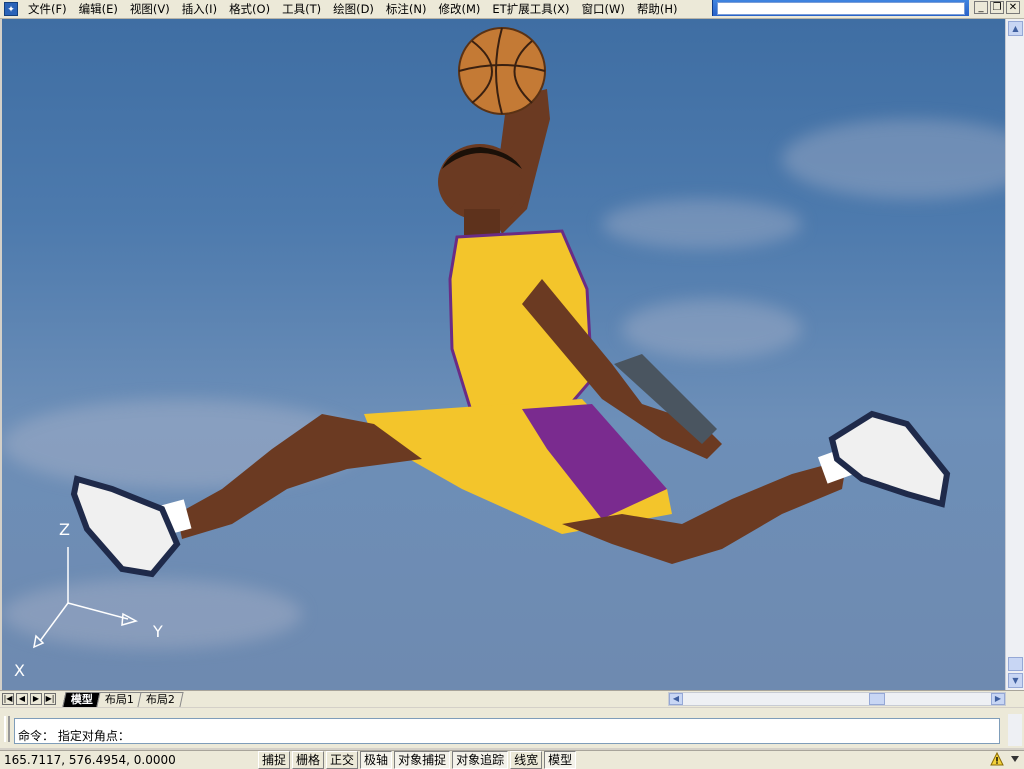 The width and height of the screenshot is (1024, 769). Describe the element at coordinates (199, 9) in the screenshot. I see `menu-insert: 插入(I)` at that location.